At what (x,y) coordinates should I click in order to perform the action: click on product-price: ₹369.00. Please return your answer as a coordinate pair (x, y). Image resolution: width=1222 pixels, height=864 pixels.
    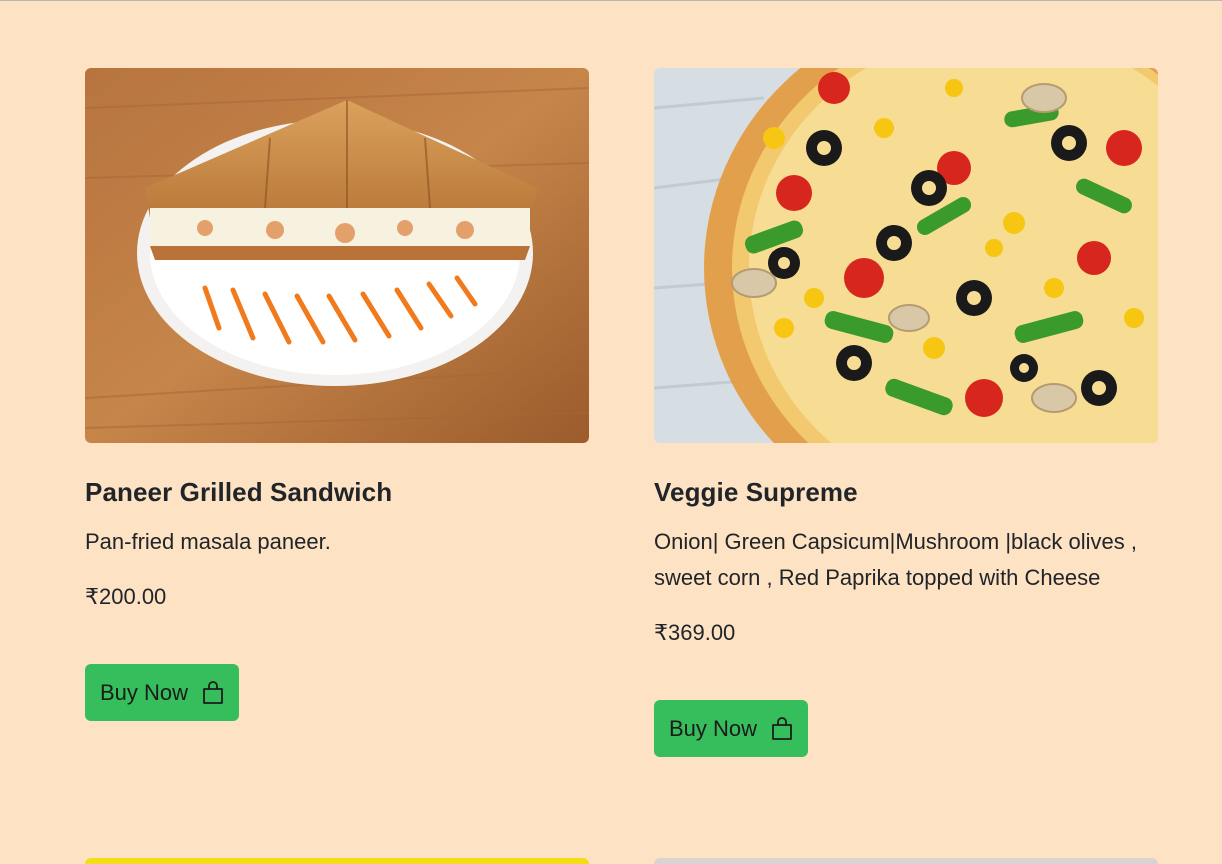
    Looking at the image, I should click on (695, 632).